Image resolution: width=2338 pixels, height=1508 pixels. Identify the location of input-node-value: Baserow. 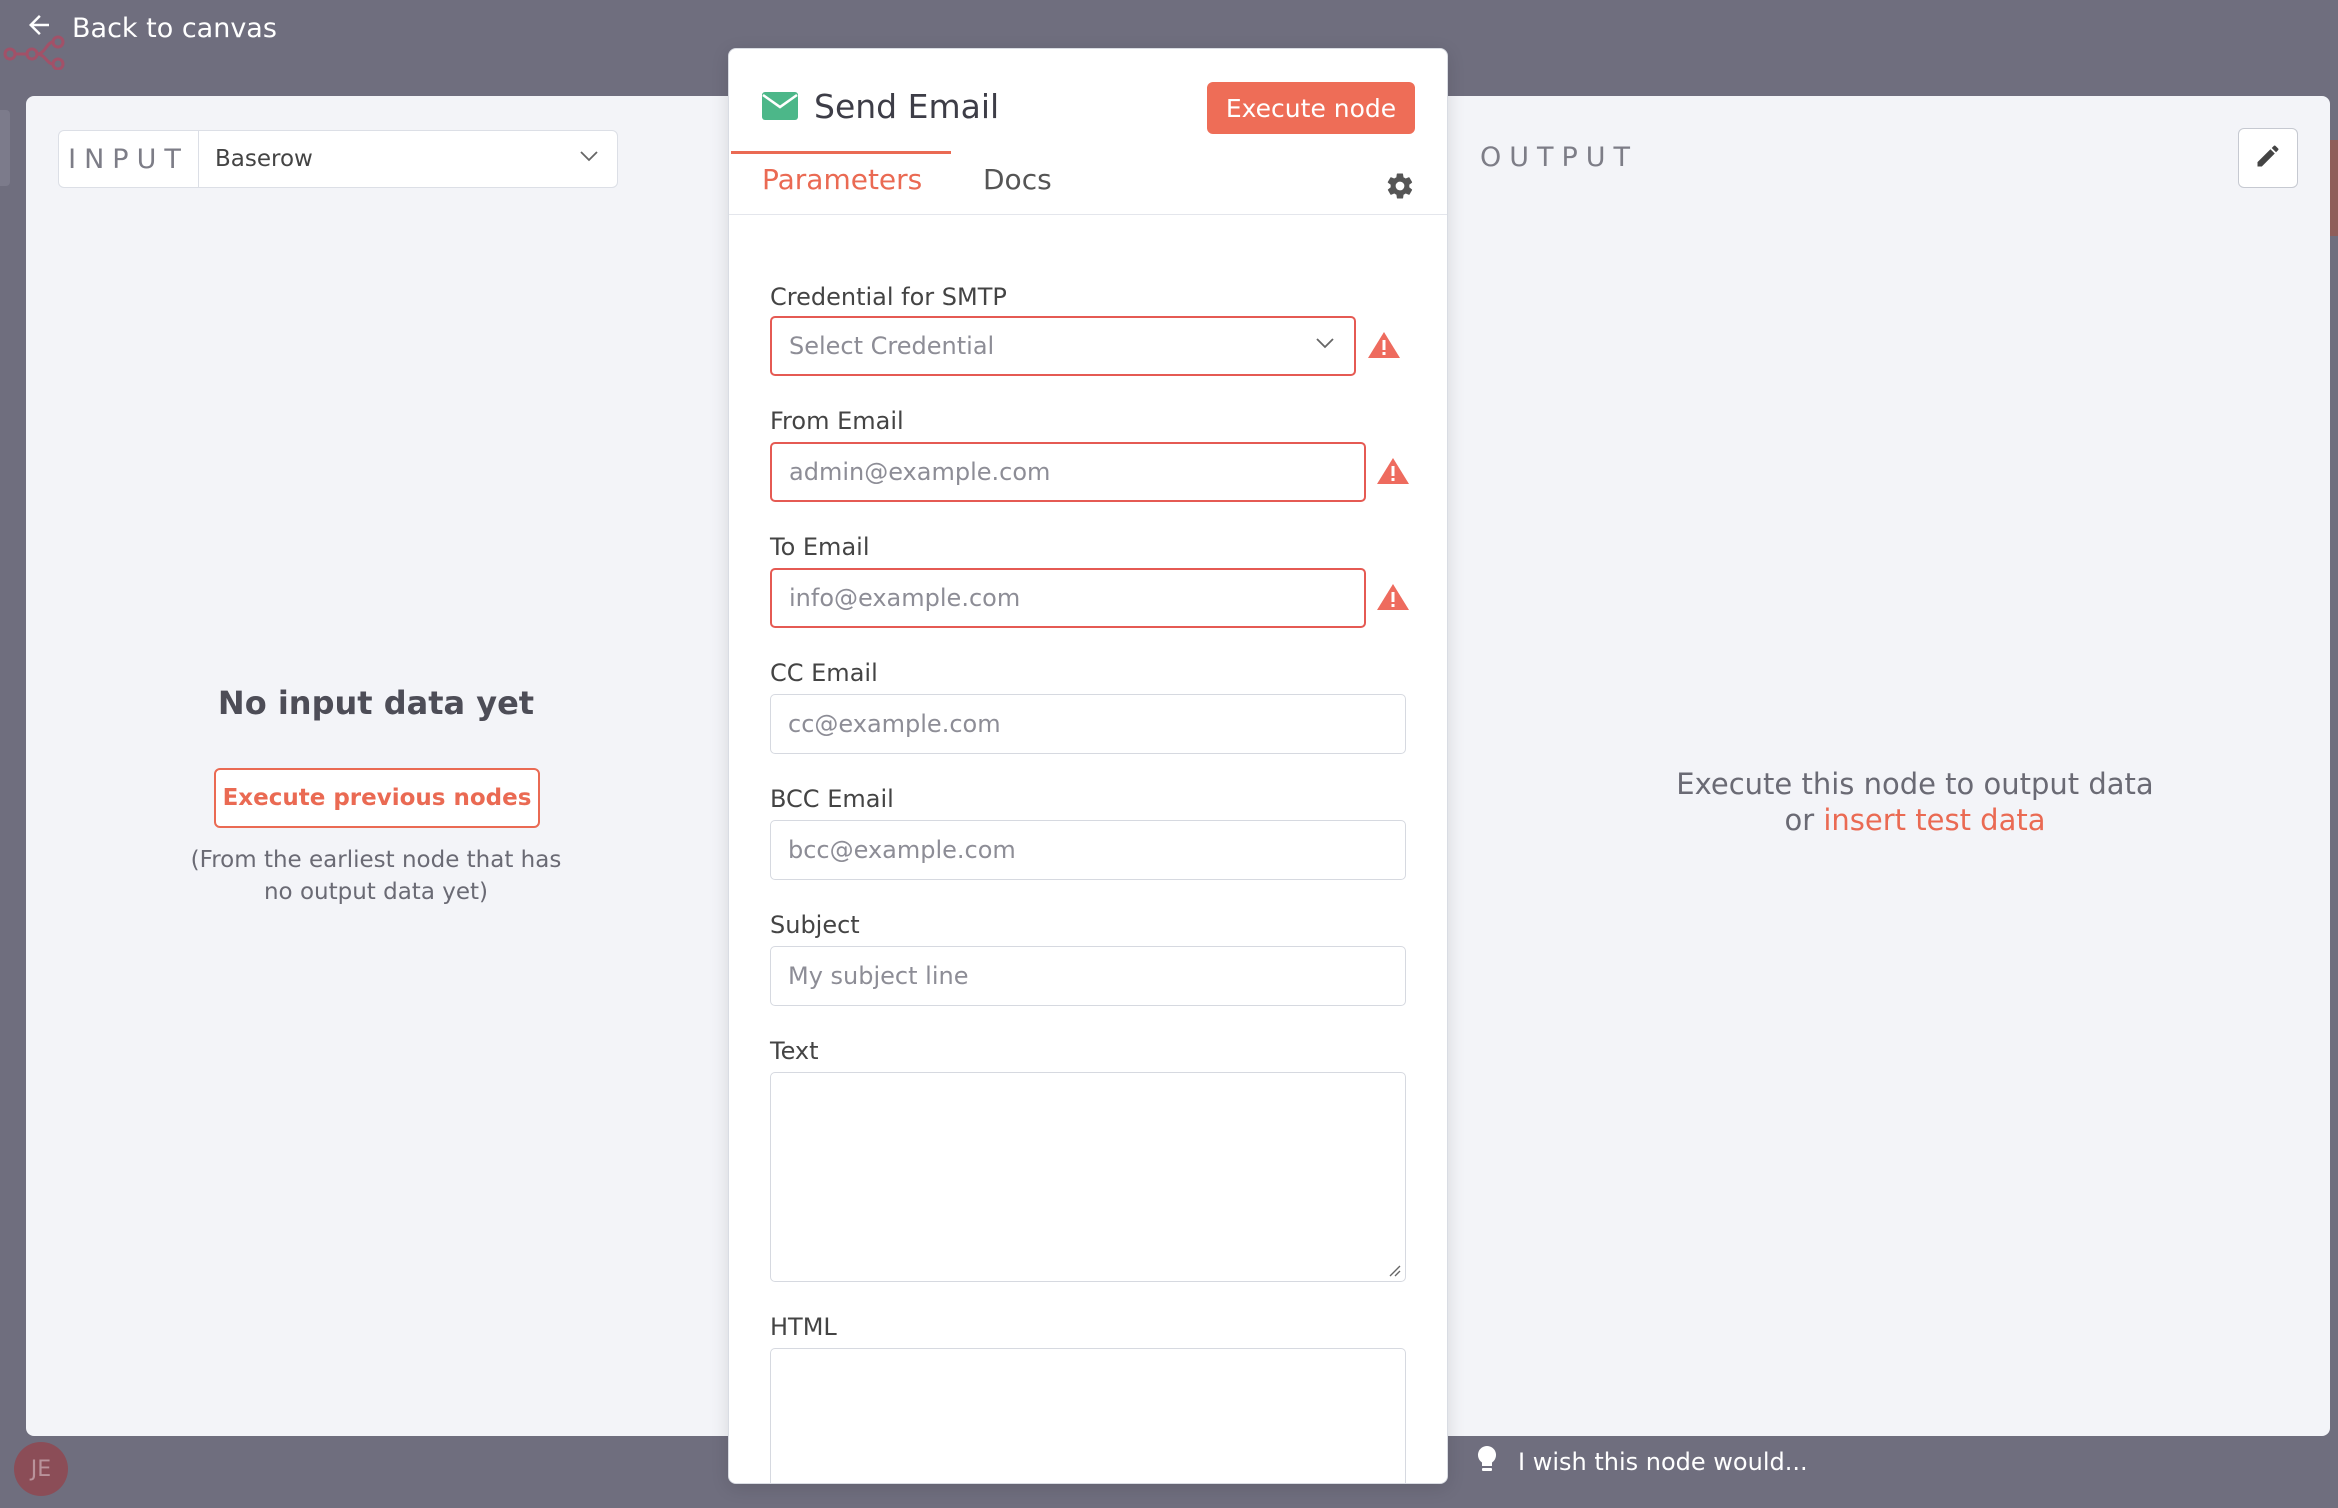
(264, 159).